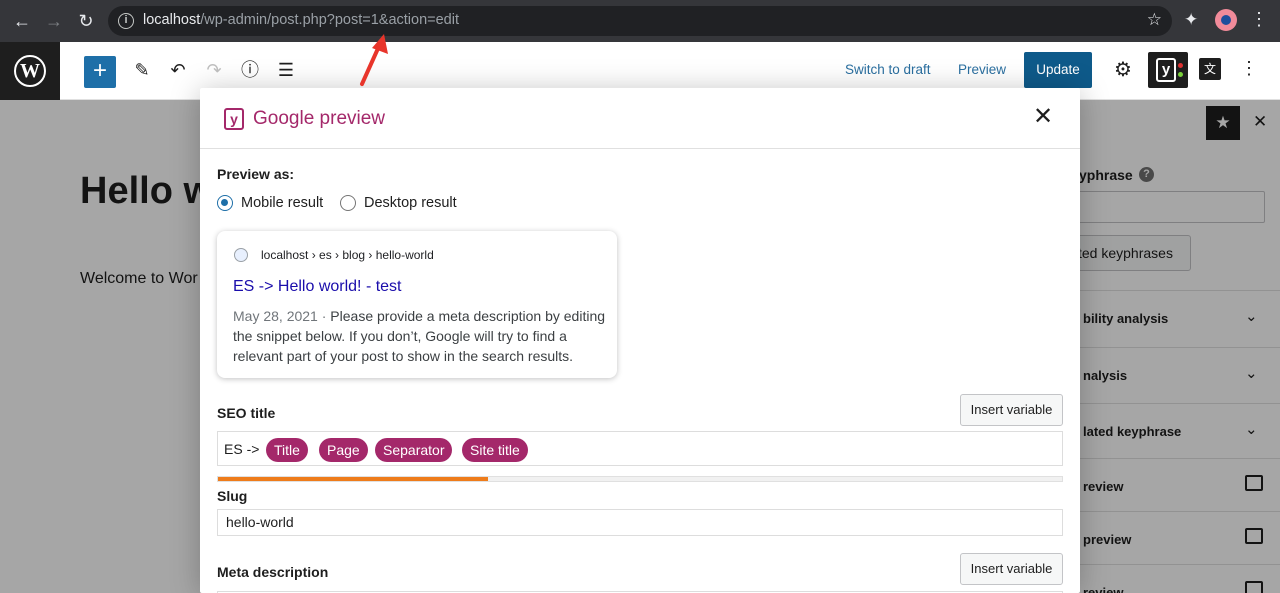 This screenshot has height=593, width=1280. I want to click on bookmark-star-icon: ☆, so click(1154, 20).